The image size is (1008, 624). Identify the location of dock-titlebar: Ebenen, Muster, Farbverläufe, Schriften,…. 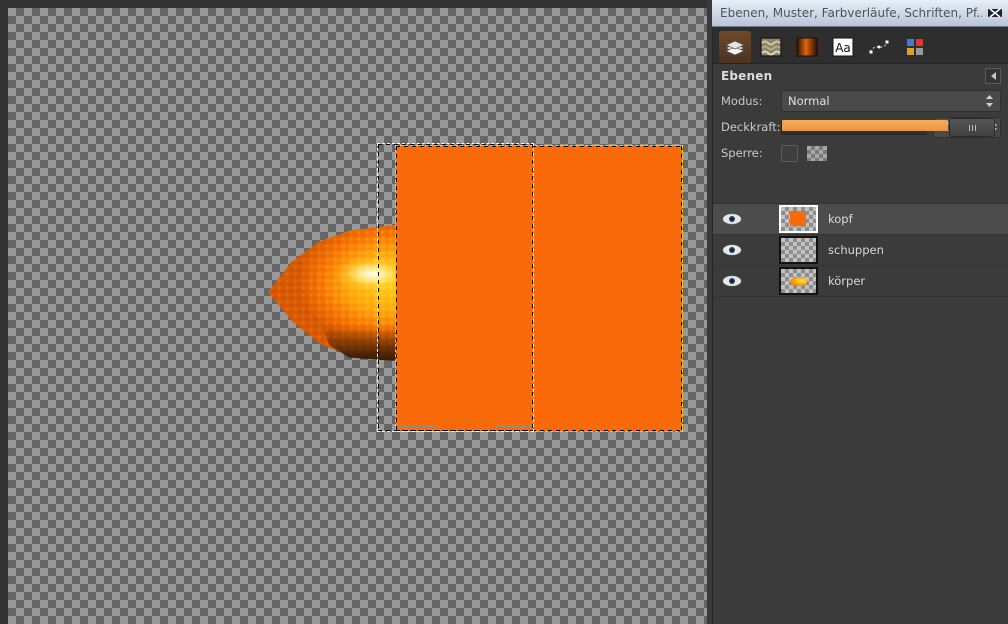
(860, 13).